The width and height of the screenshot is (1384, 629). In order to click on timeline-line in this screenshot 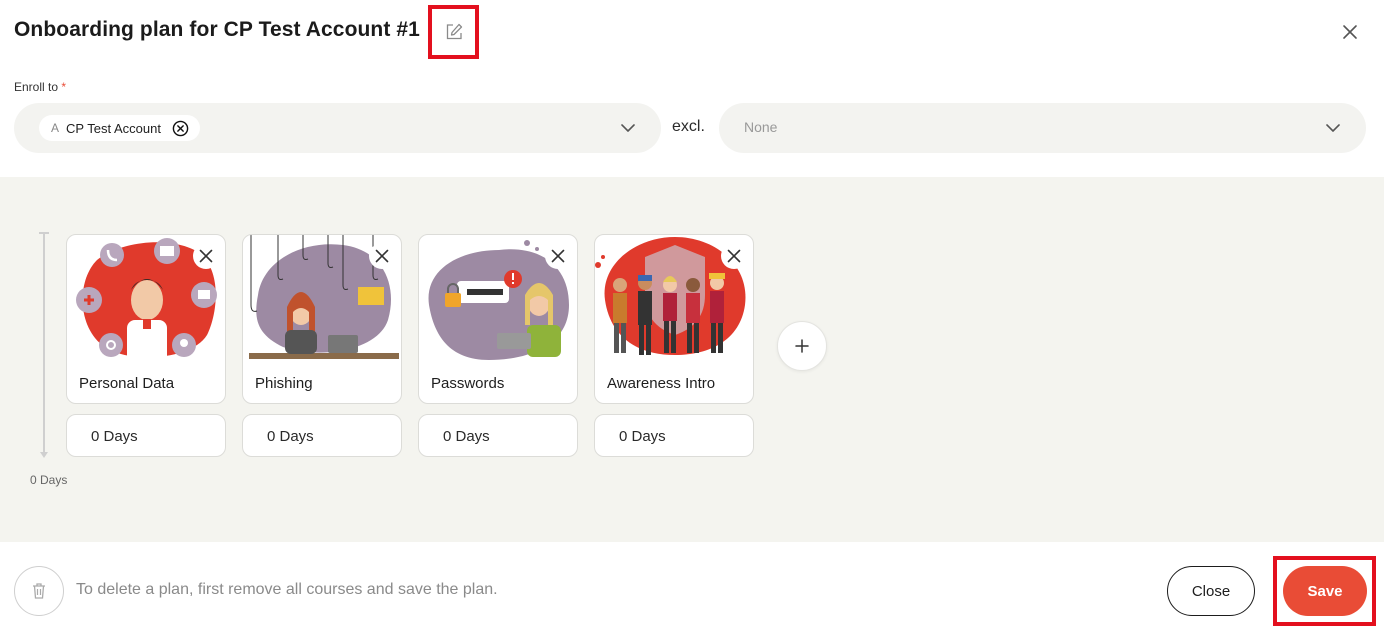, I will do `click(44, 345)`.